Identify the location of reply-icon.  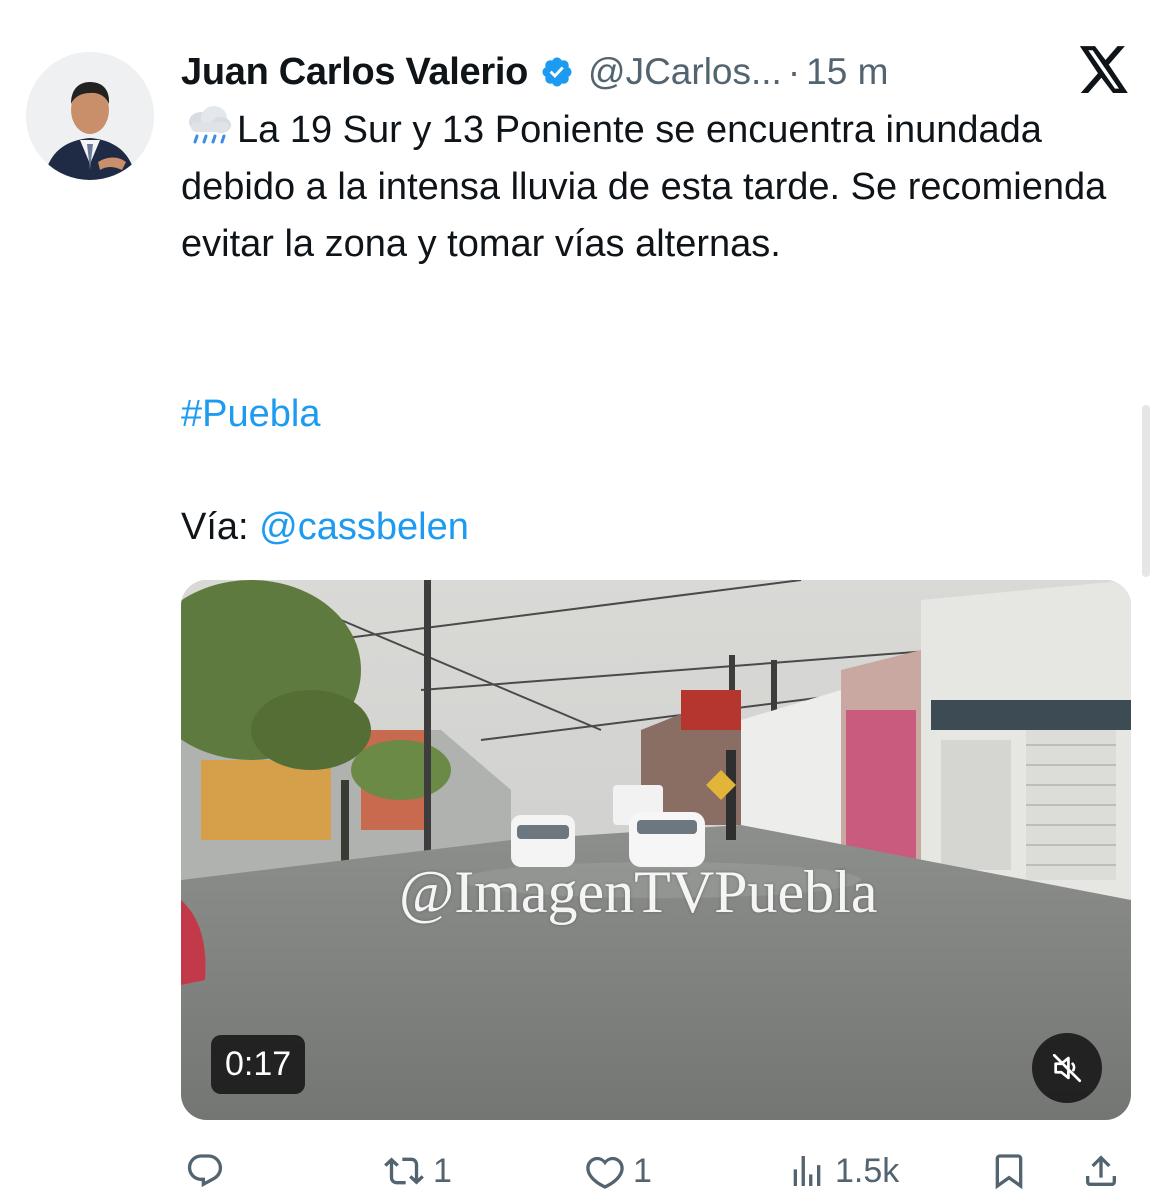
(205, 1171).